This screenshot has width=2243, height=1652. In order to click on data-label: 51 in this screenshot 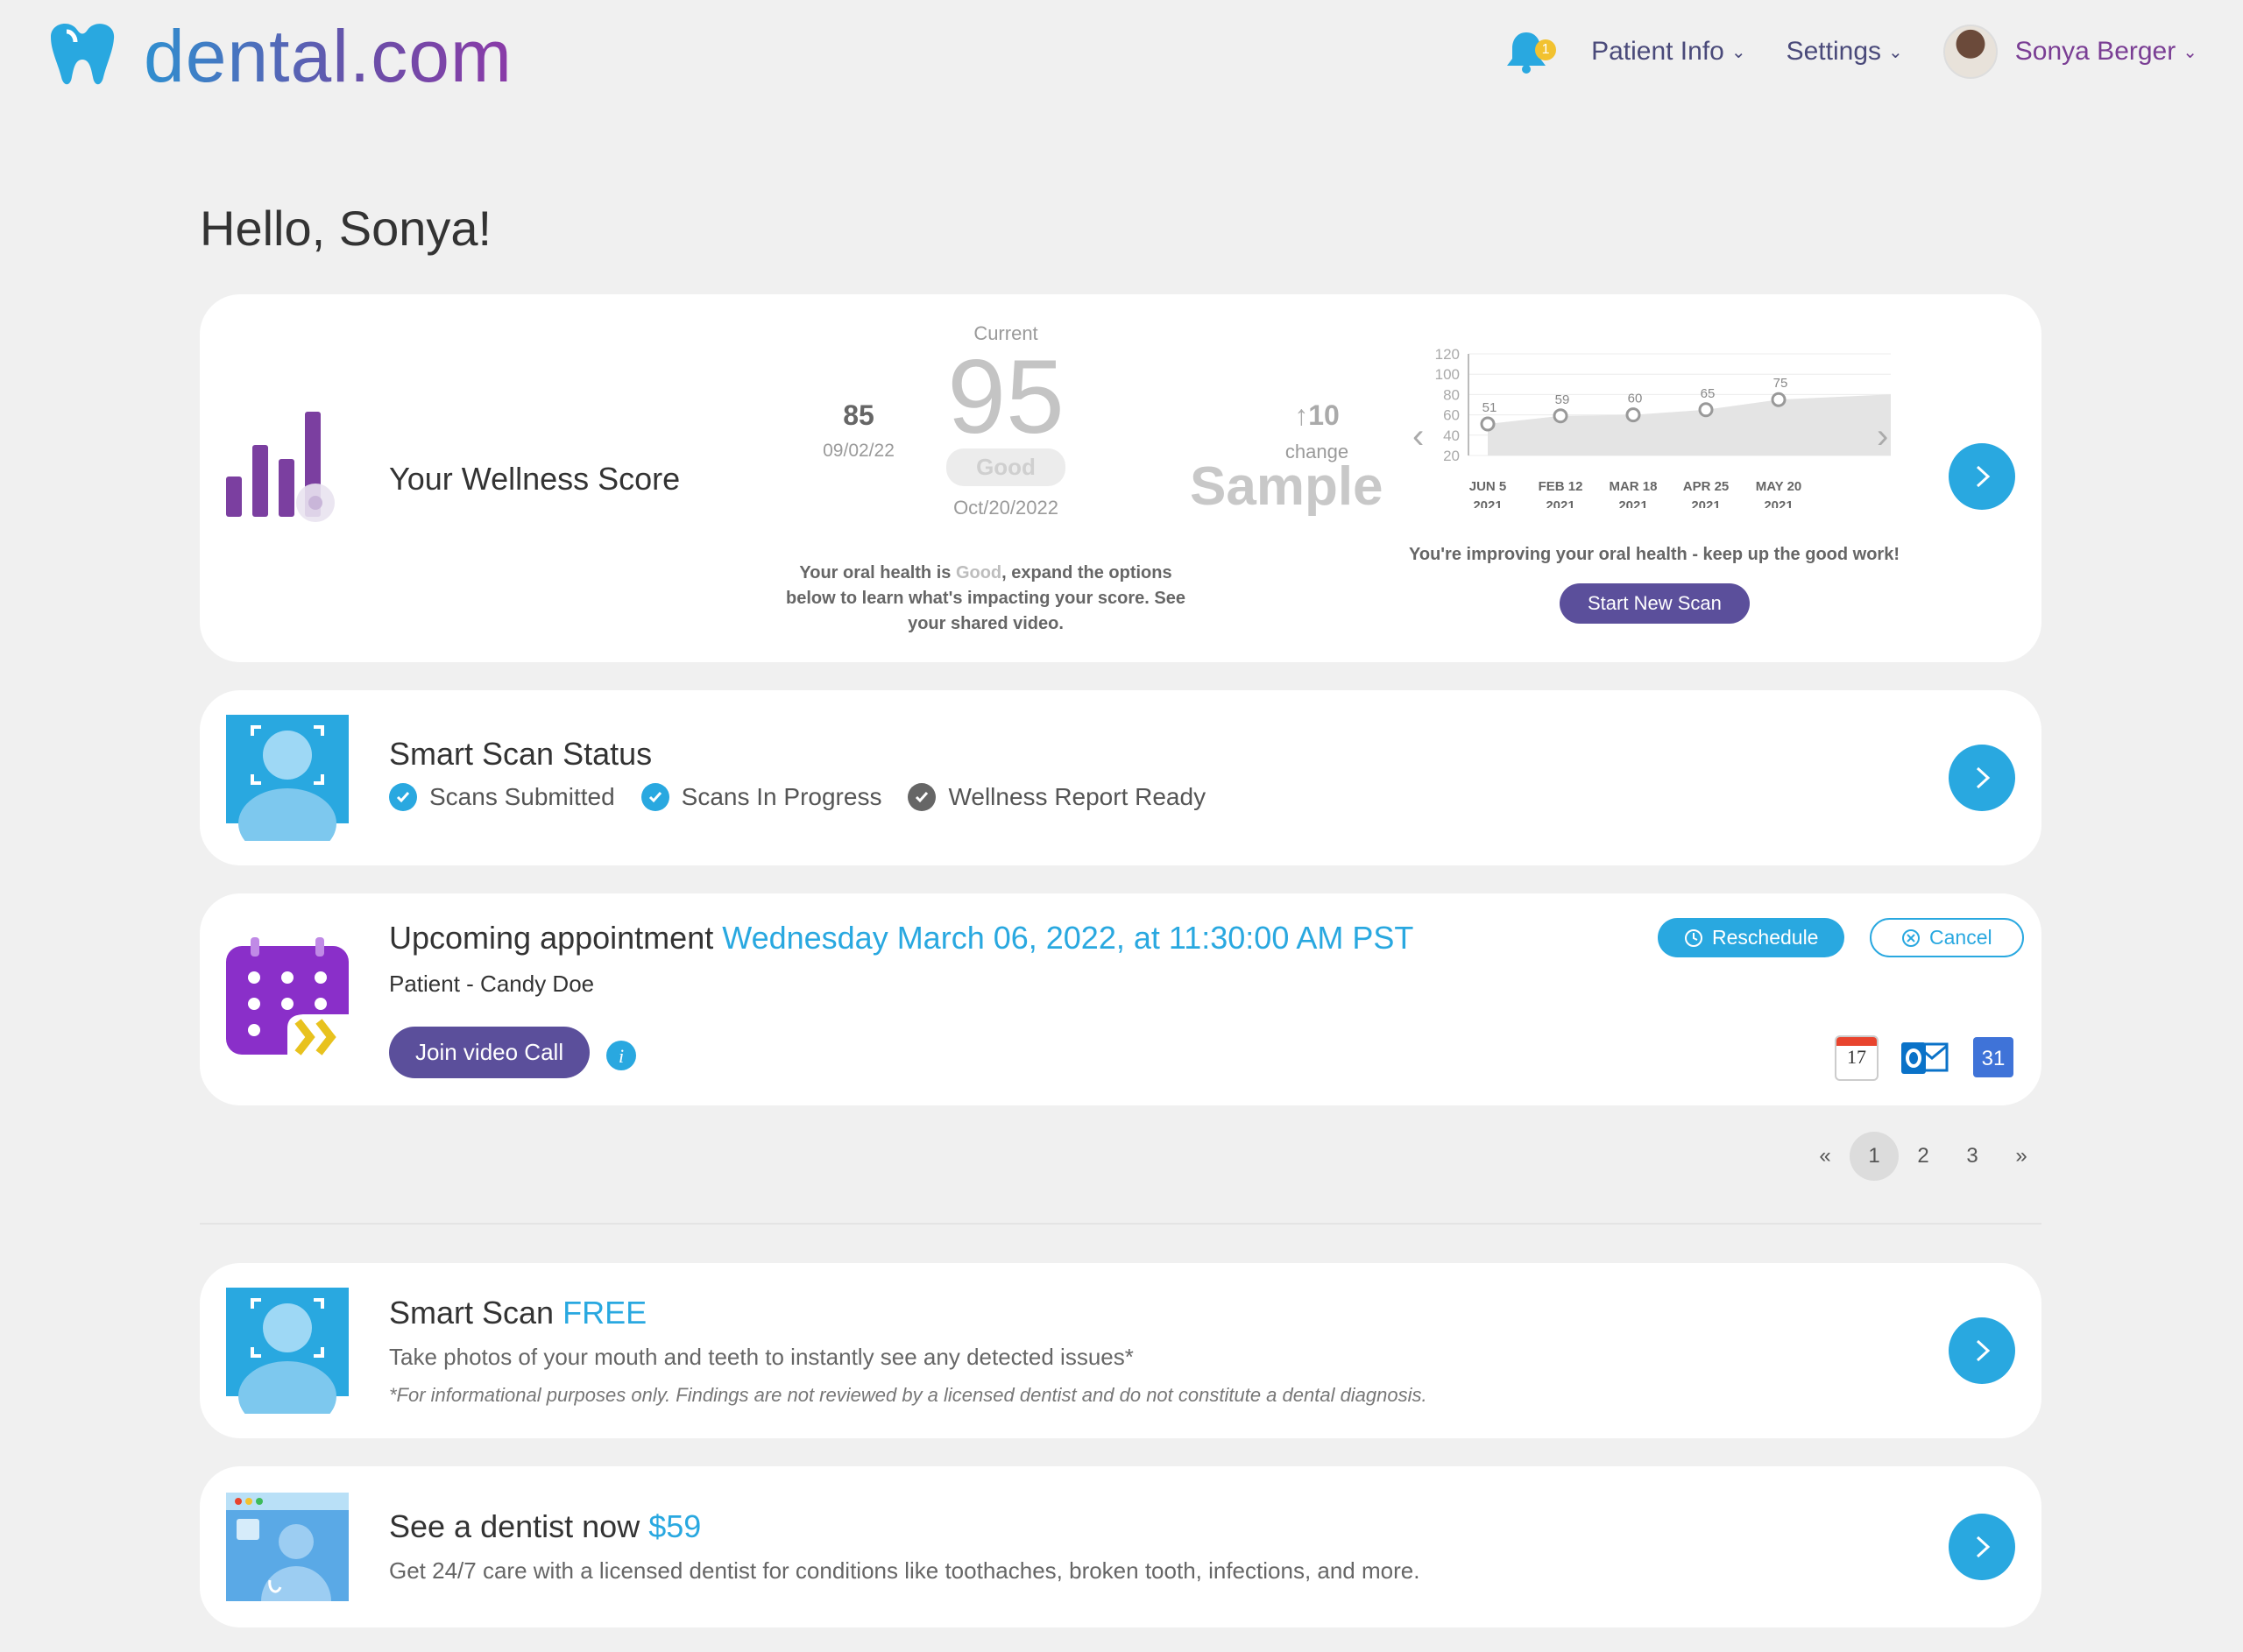, I will do `click(1489, 407)`.